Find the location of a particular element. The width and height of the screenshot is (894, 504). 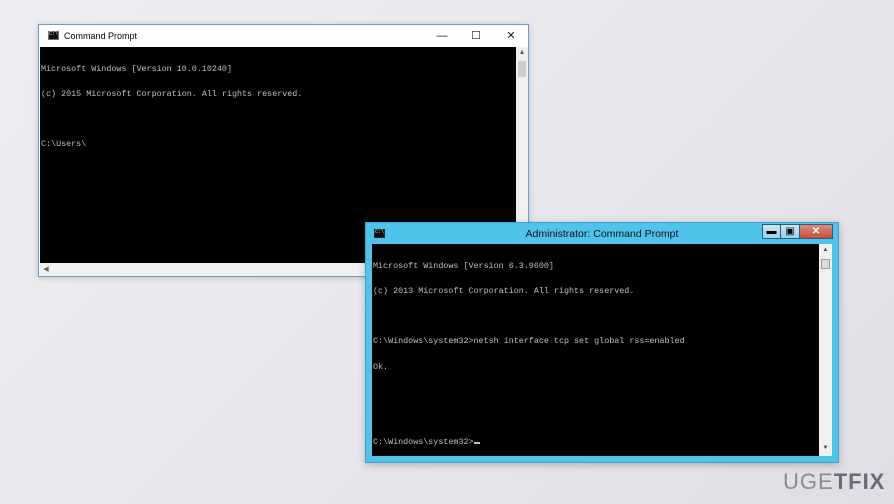

console-prompt-line: C:\Windows\system32> is located at coordinates (529, 442).